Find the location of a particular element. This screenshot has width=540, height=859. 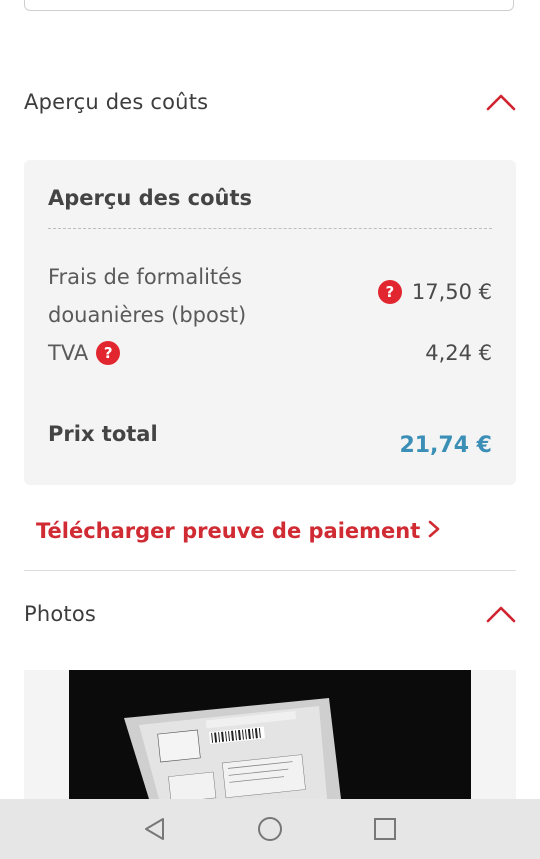

recents-square-icon is located at coordinates (385, 829).